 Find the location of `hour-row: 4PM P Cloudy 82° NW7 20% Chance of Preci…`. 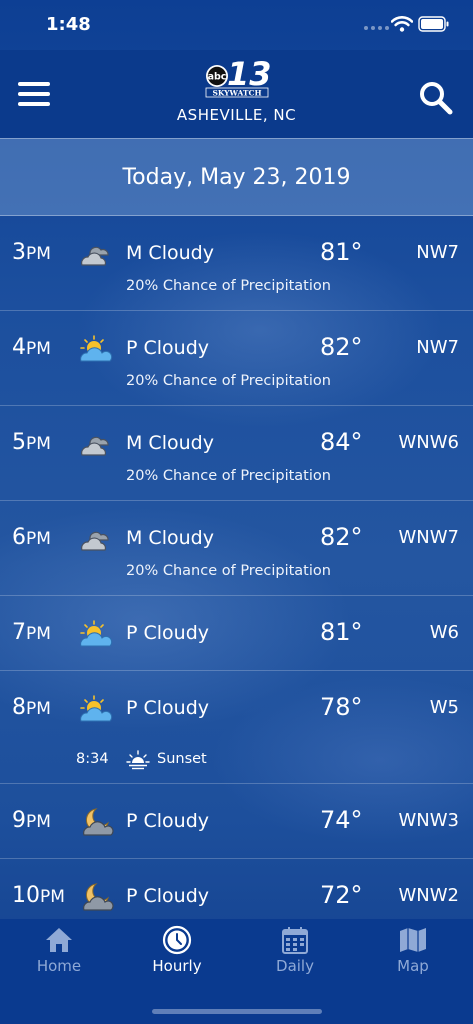

hour-row: 4PM P Cloudy 82° NW7 20% Chance of Preci… is located at coordinates (236, 358).